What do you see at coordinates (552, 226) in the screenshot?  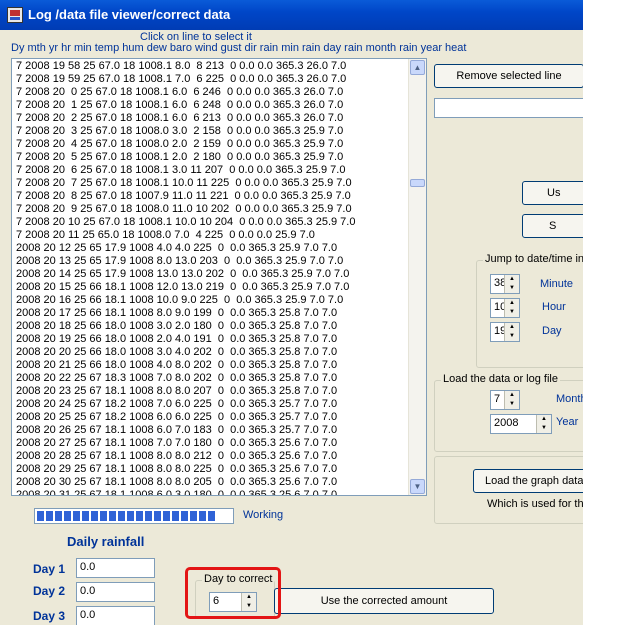 I see `partial-button-2: S` at bounding box center [552, 226].